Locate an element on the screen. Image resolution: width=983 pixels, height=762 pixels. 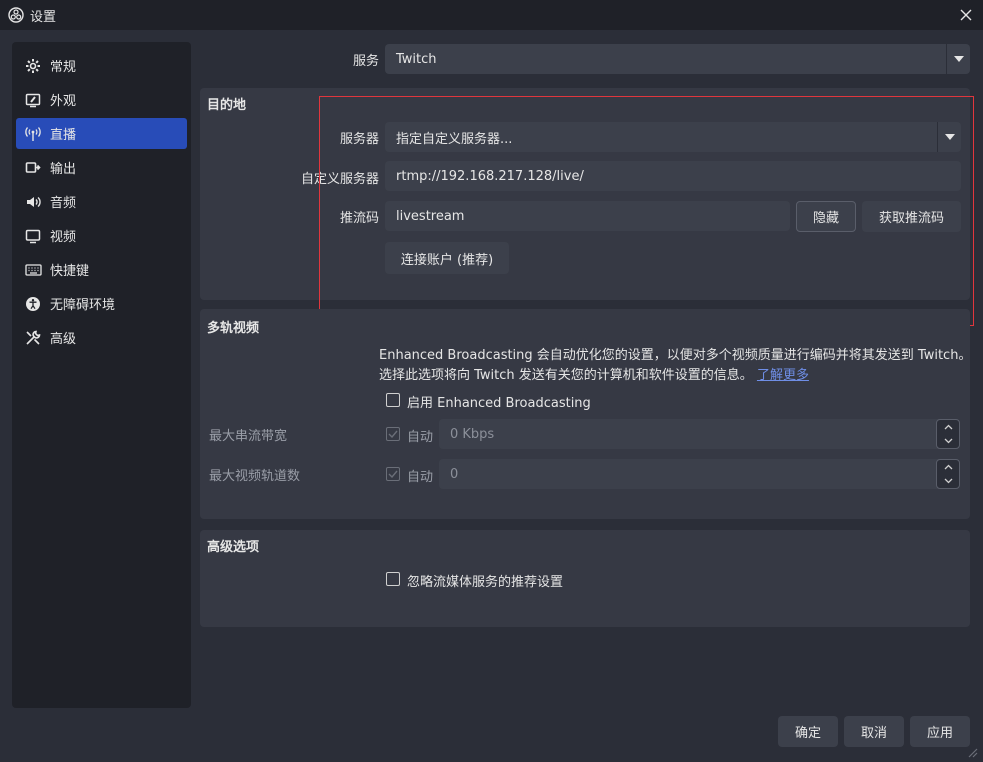
enable-enhanced-broadcasting-label: 启用 Enhanced Broadcasting is located at coordinates (499, 403).